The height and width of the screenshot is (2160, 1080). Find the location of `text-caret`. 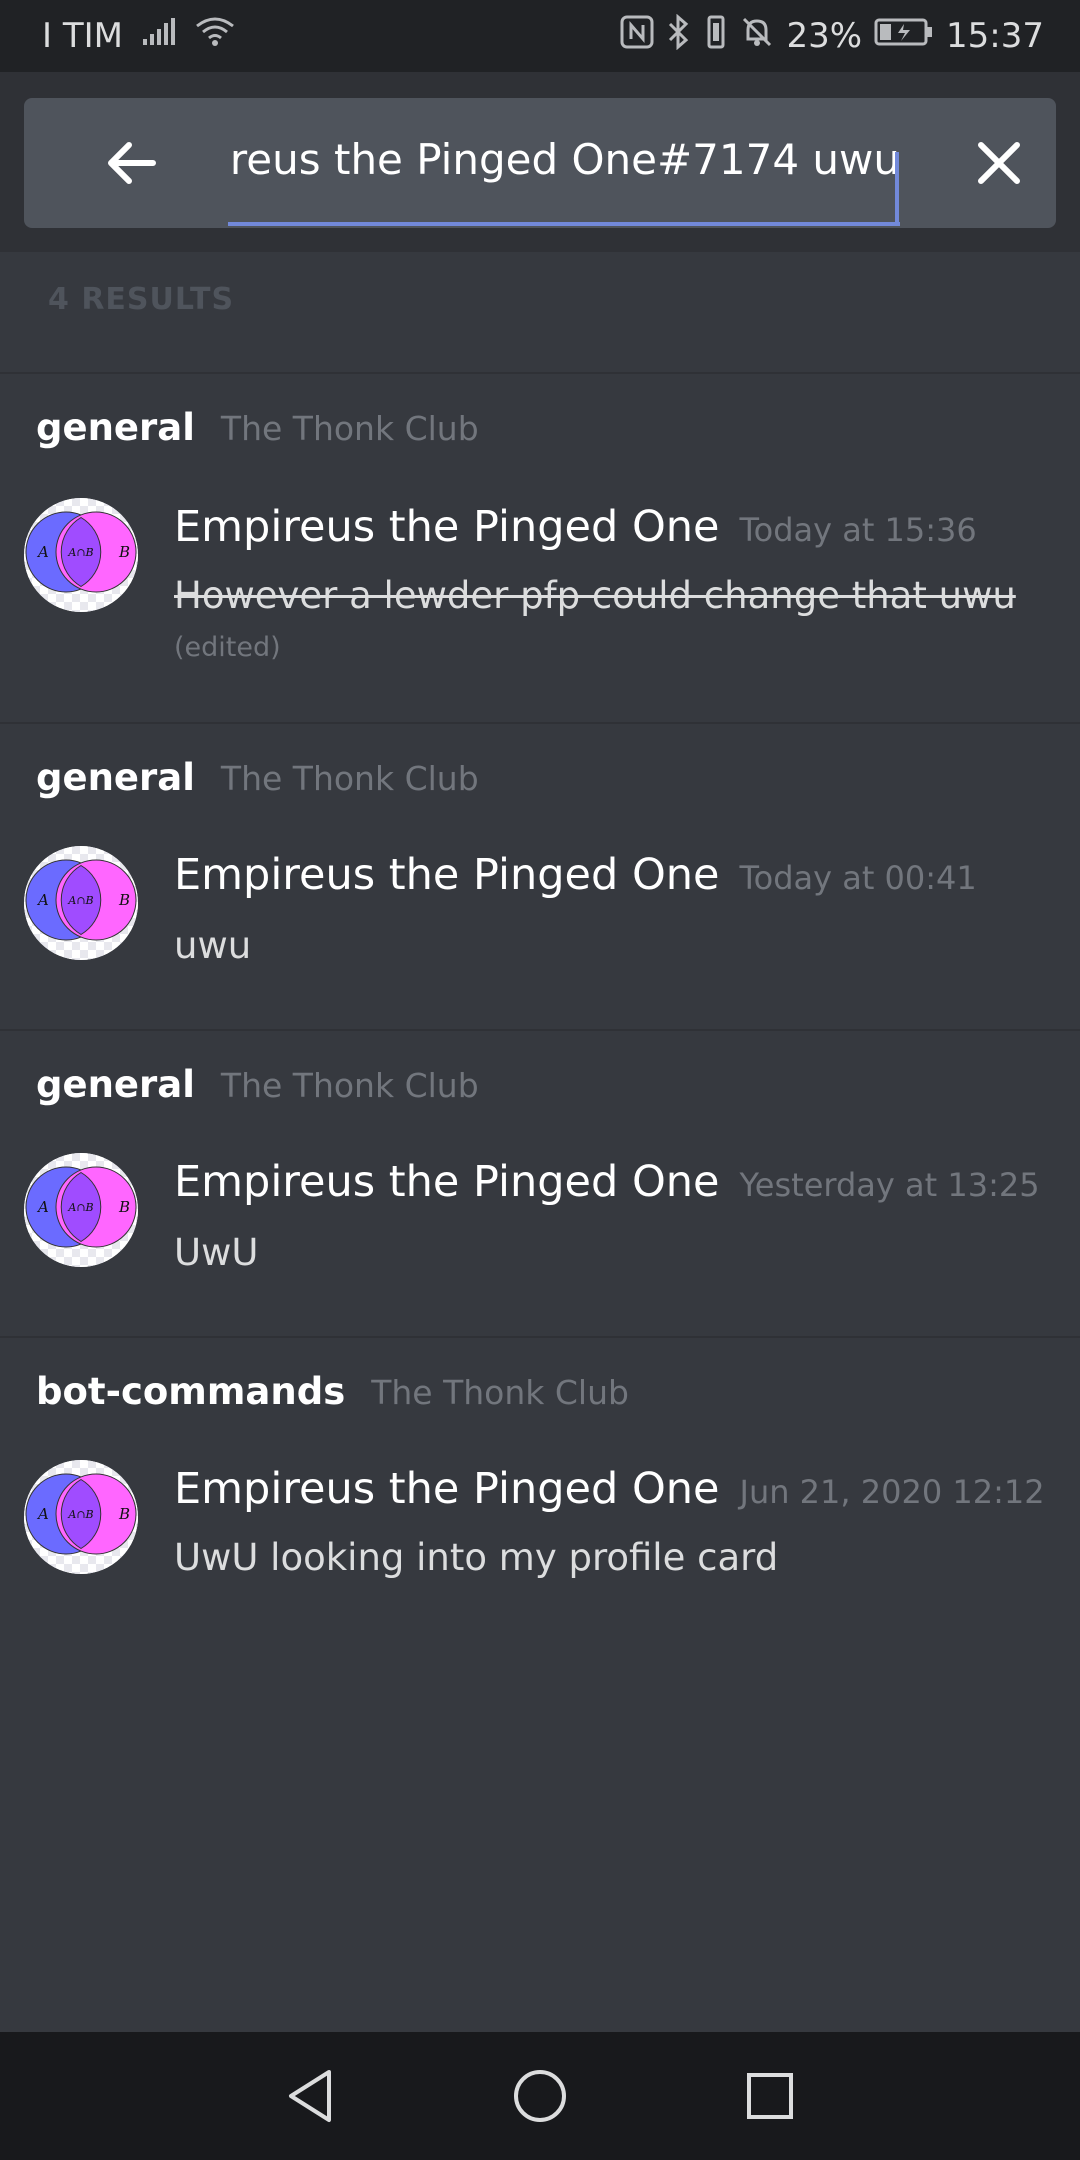

text-caret is located at coordinates (897, 188).